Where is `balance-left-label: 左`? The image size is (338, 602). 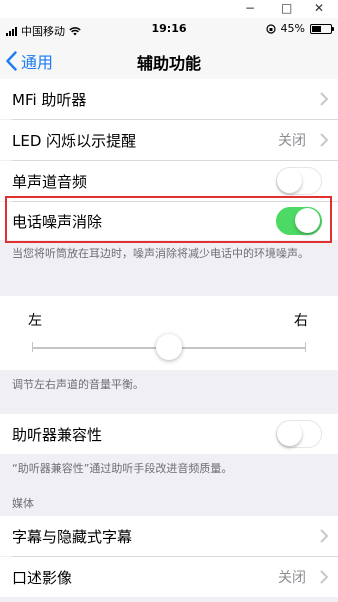 balance-left-label: 左 is located at coordinates (35, 321).